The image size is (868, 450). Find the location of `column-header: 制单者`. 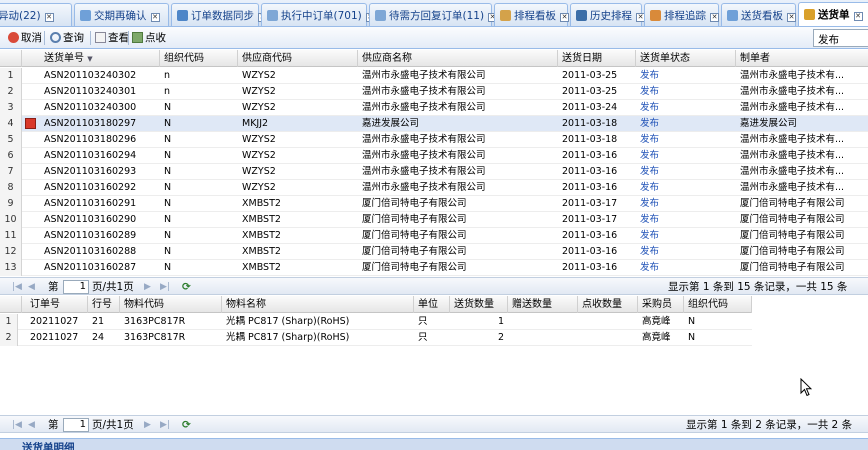

column-header: 制单者 is located at coordinates (802, 58).